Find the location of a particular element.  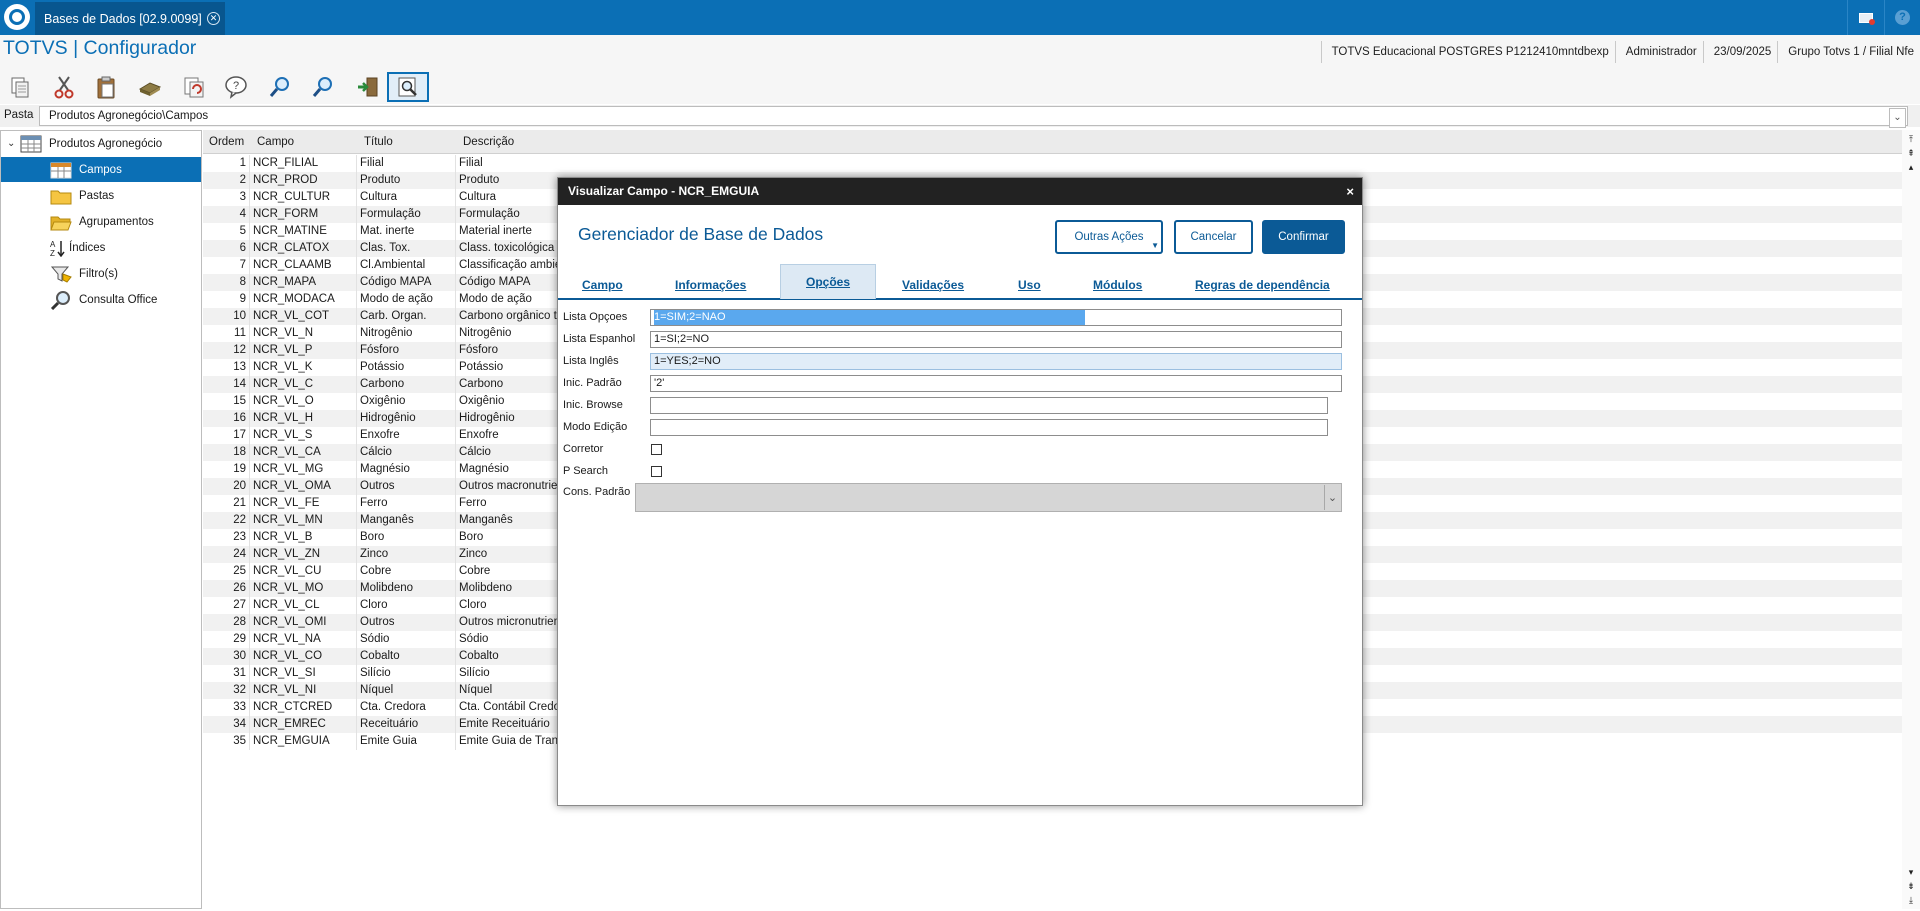

page-title: TOTVS | Configurador is located at coordinates (100, 48).